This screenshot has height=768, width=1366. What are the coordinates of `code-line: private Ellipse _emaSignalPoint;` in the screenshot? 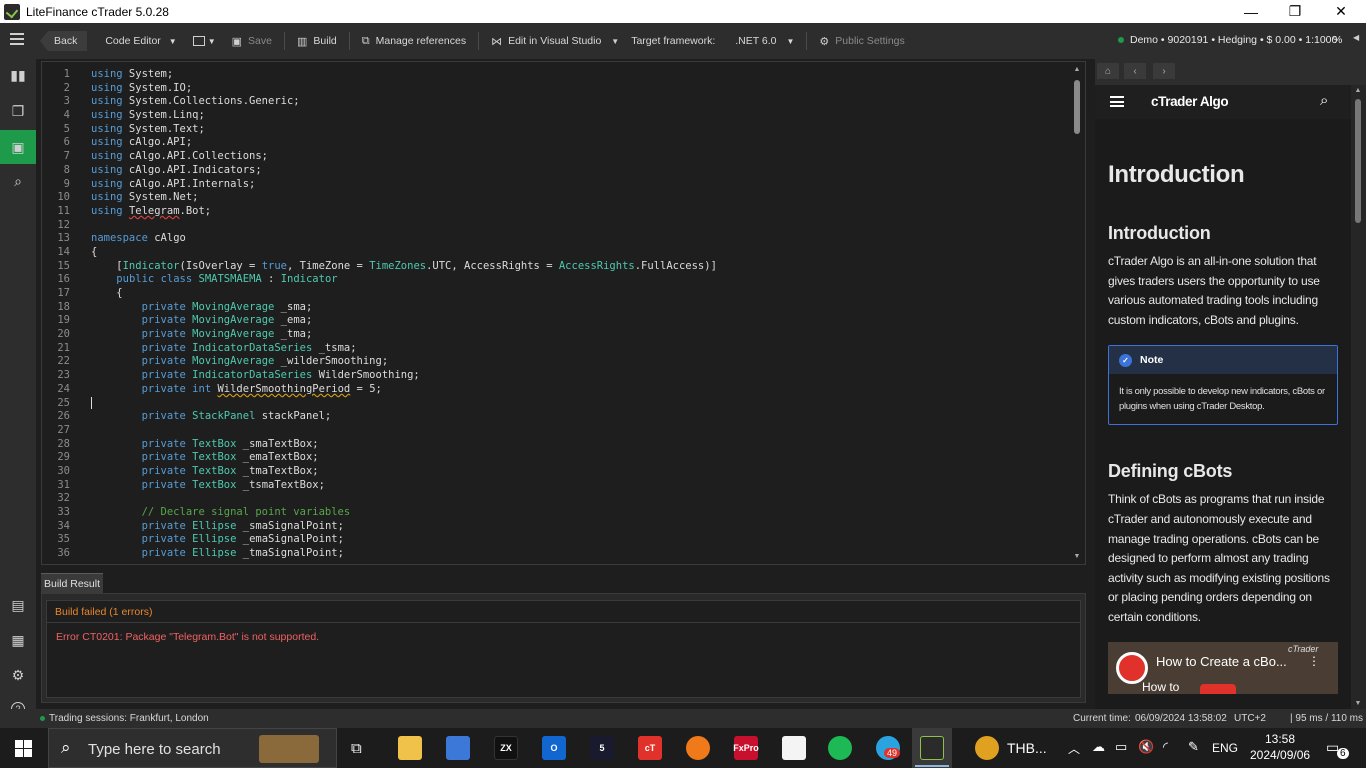 It's located at (581, 540).